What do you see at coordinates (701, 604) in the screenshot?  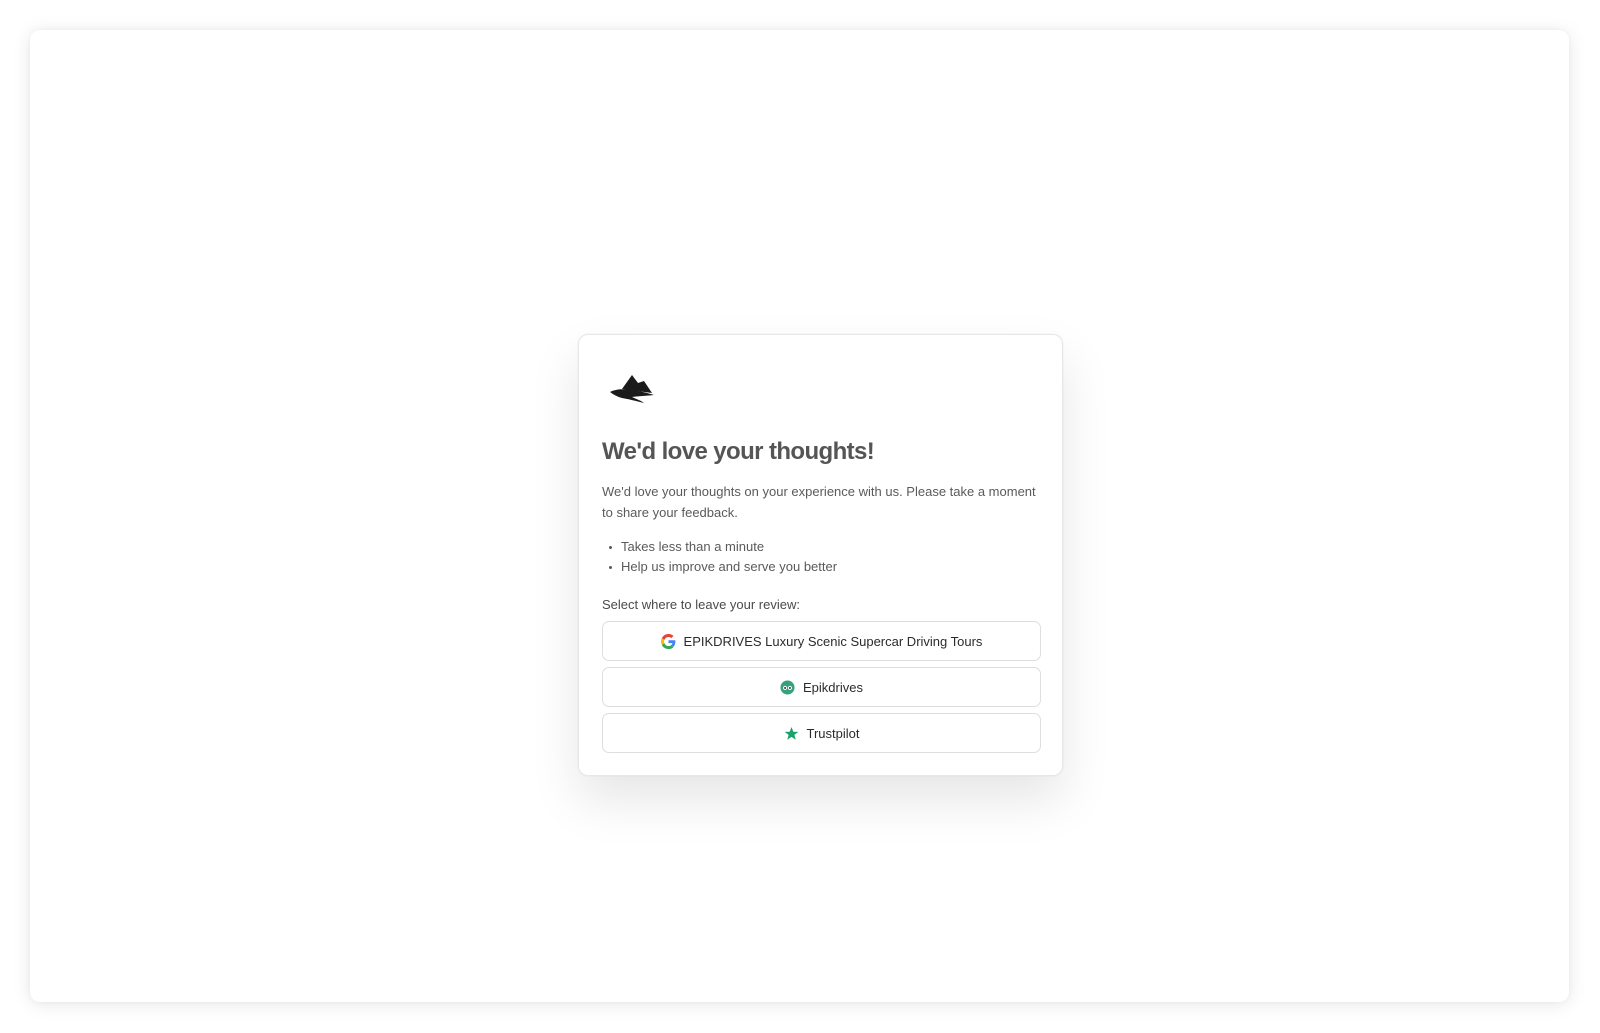 I see `select-review-label: Select where to leave your review:` at bounding box center [701, 604].